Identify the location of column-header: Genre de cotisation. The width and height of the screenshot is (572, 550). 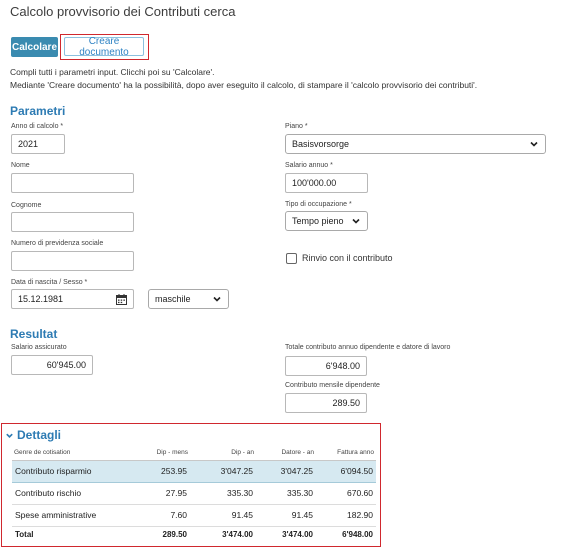
(68, 454).